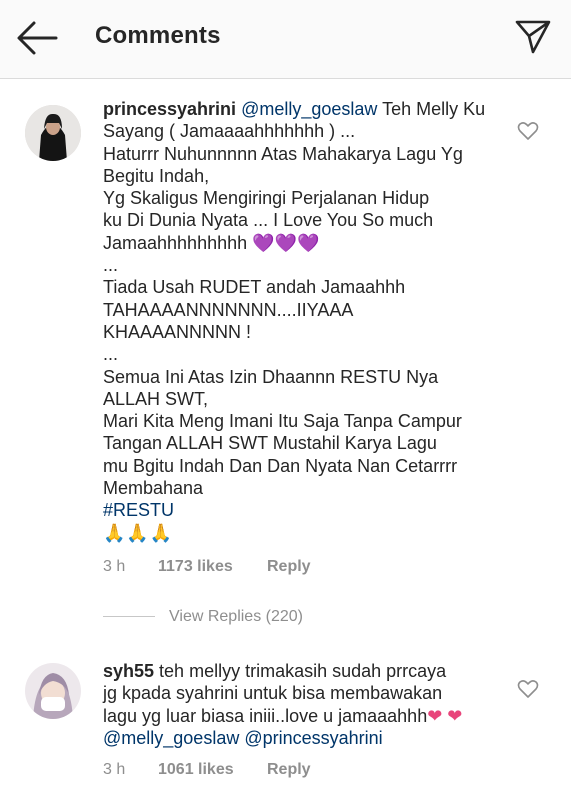 The width and height of the screenshot is (571, 800). What do you see at coordinates (533, 36) in the screenshot?
I see `send-icon` at bounding box center [533, 36].